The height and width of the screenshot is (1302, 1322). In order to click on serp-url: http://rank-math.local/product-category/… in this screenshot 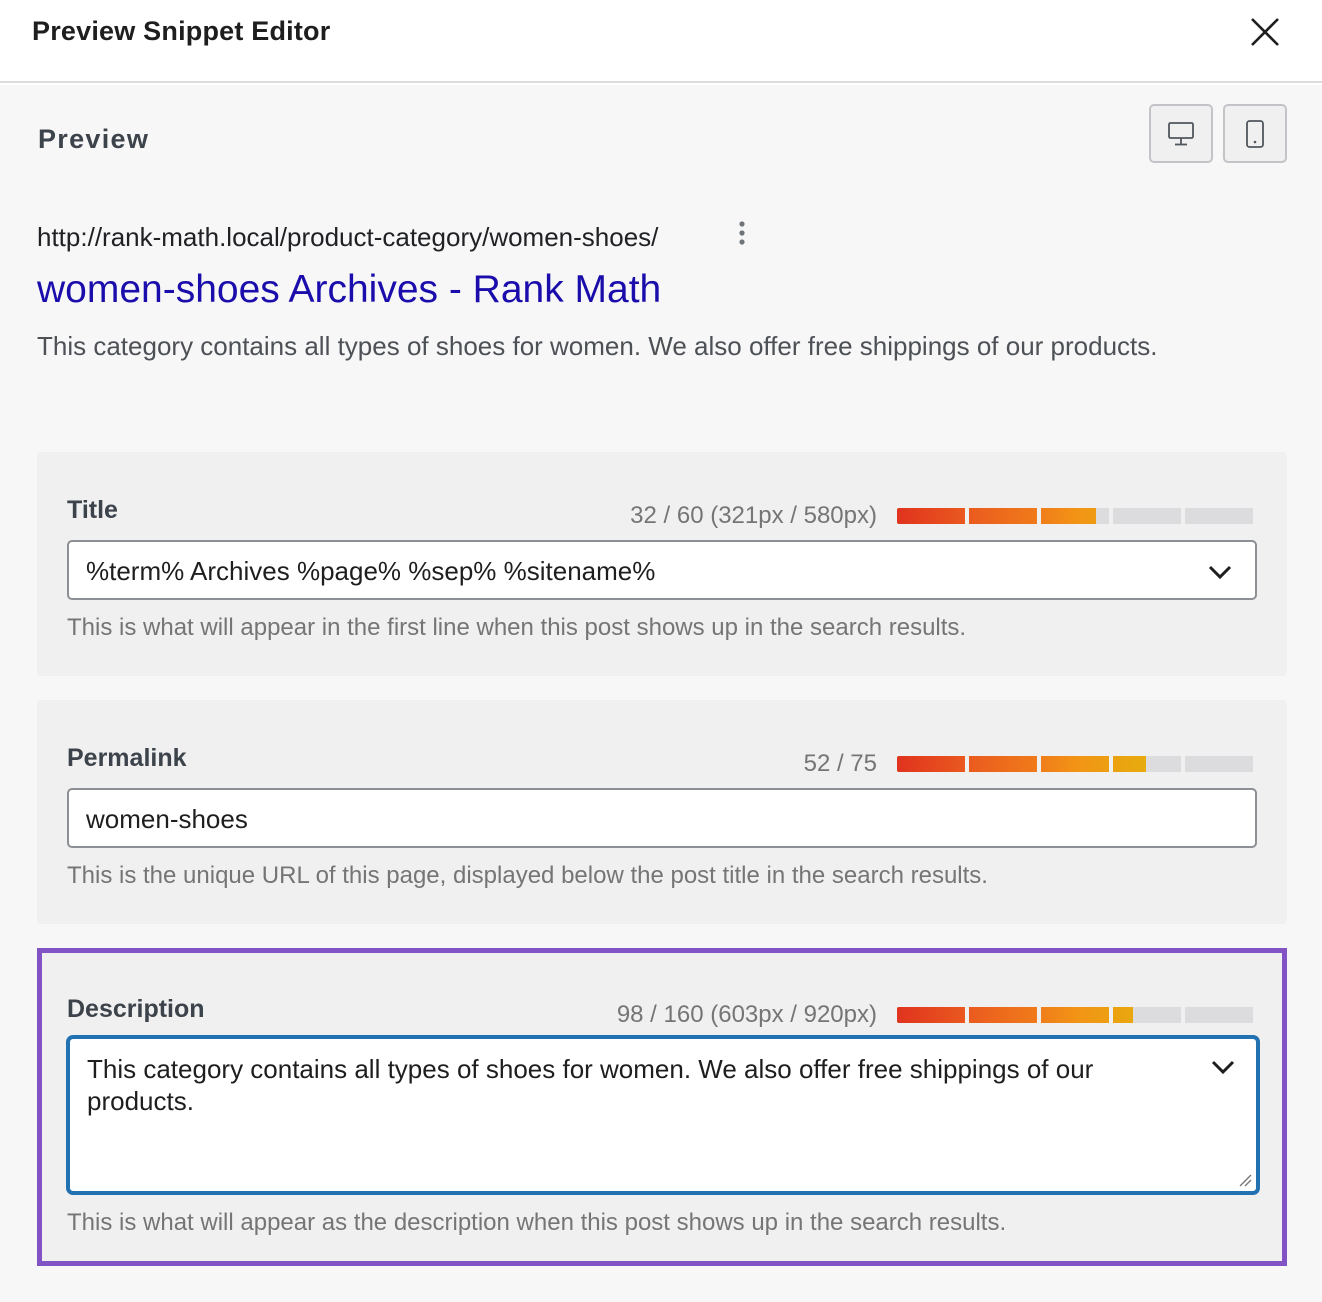, I will do `click(348, 237)`.